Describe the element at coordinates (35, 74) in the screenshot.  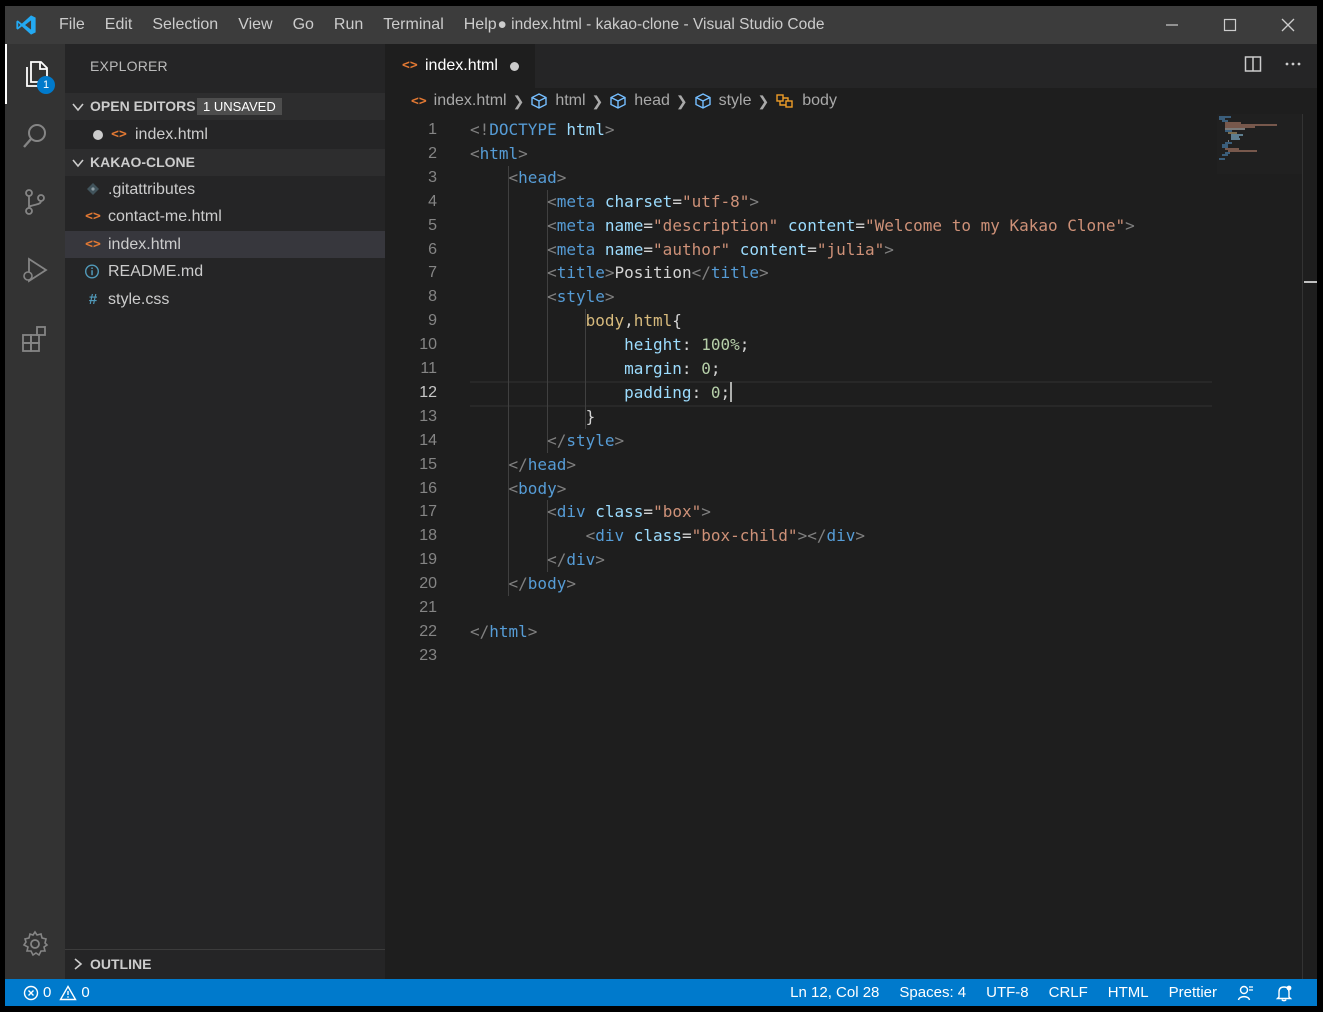
I see `activity-explorer: 1` at that location.